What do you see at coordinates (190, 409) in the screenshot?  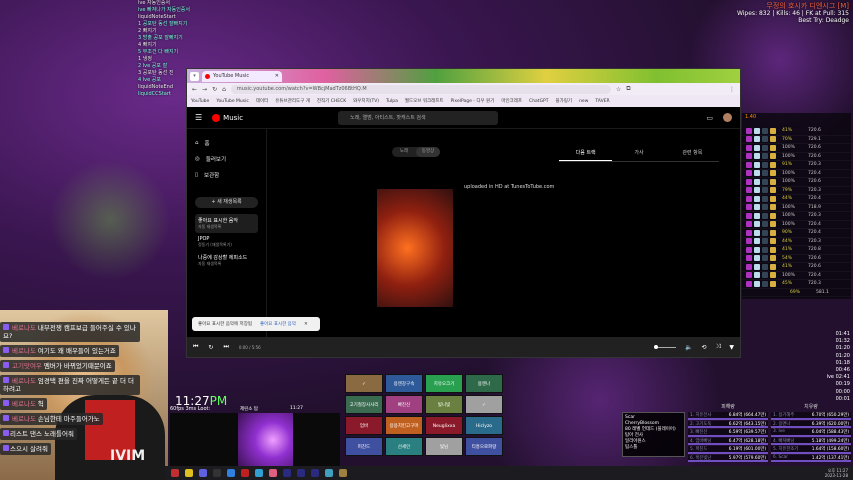 I see `fps-line: 60fps 3ms Loot:` at bounding box center [190, 409].